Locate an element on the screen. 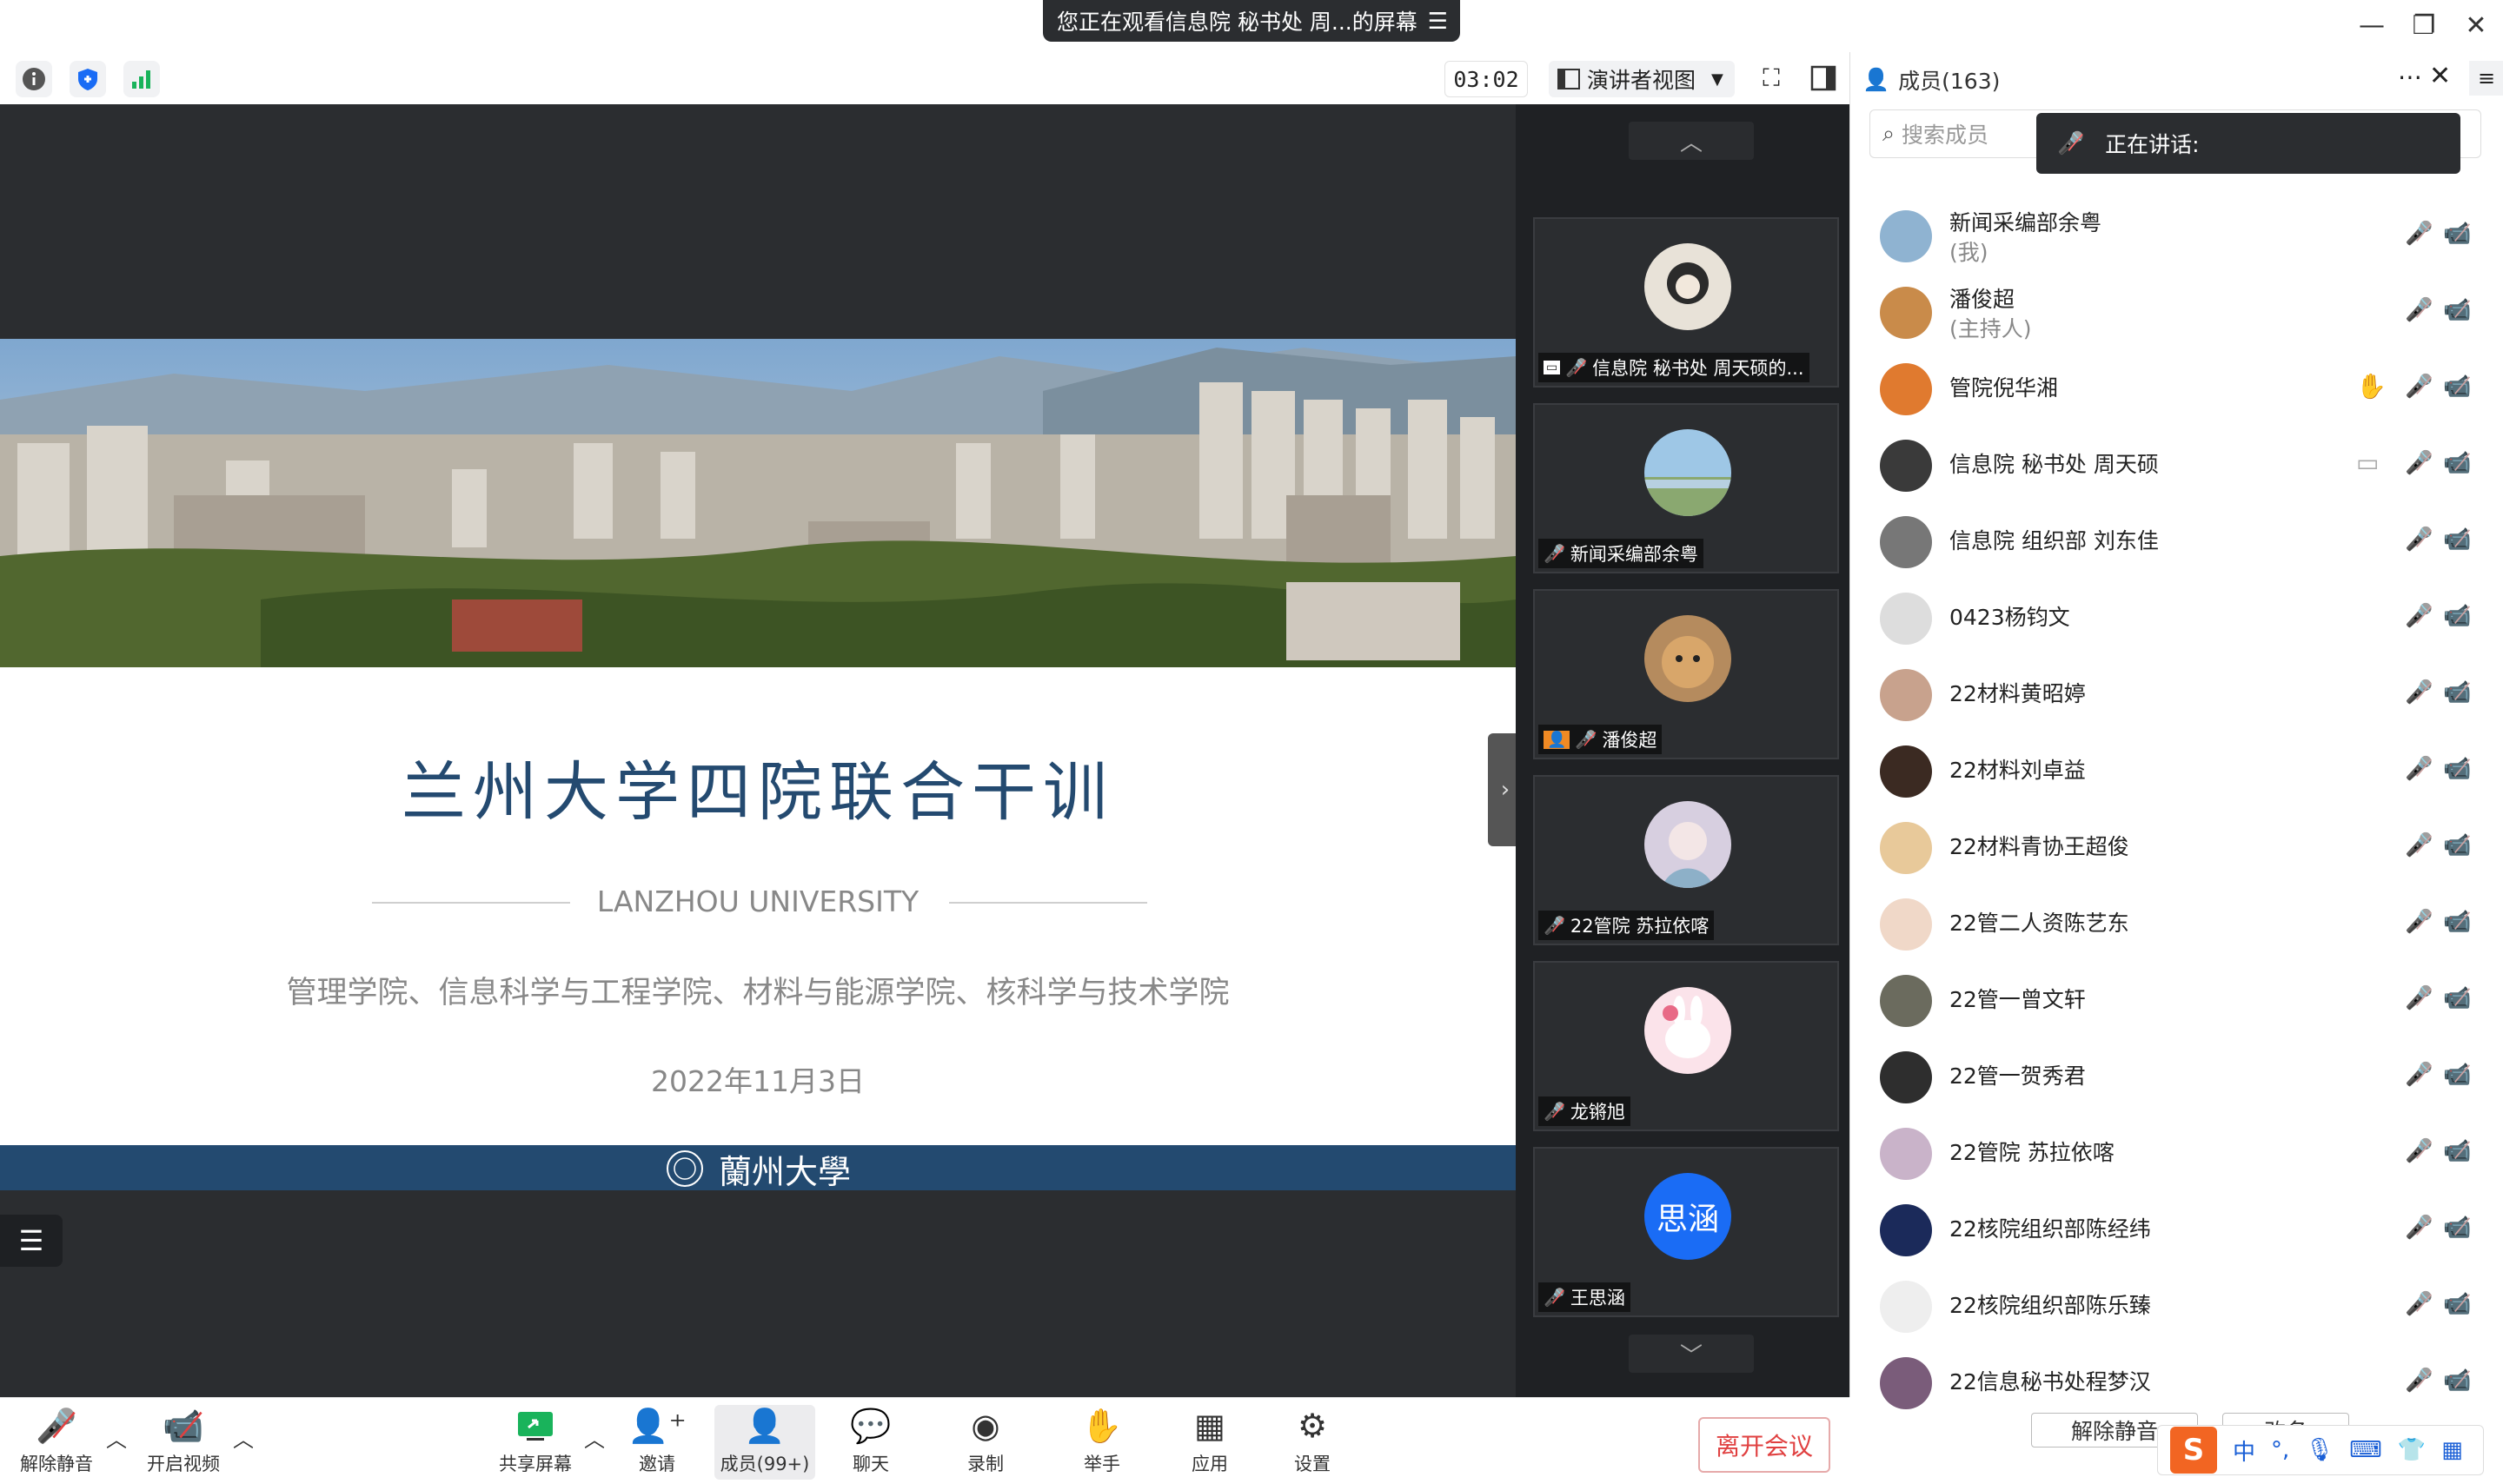 The image size is (2503, 1484). settings-button: ⚙ 设置 is located at coordinates (1312, 1442).